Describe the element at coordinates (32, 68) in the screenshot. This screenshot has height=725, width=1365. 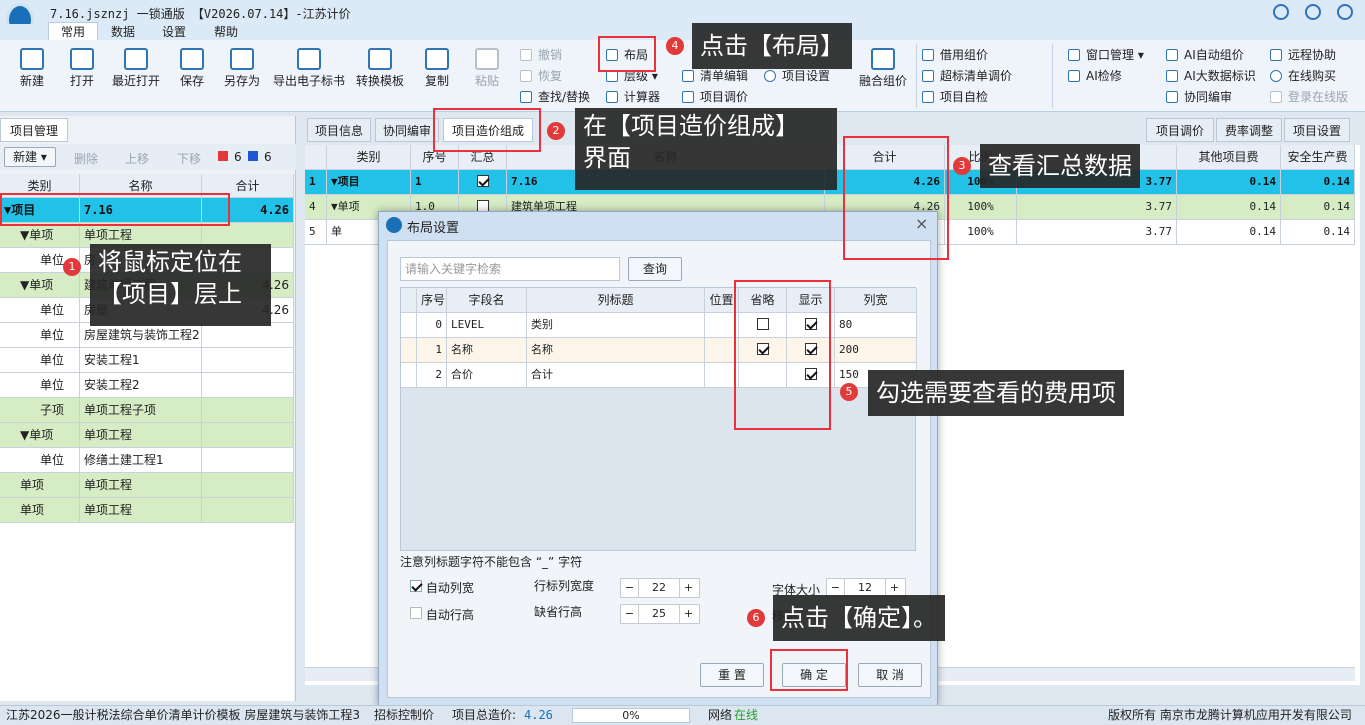
I see `new-button: 新建` at that location.